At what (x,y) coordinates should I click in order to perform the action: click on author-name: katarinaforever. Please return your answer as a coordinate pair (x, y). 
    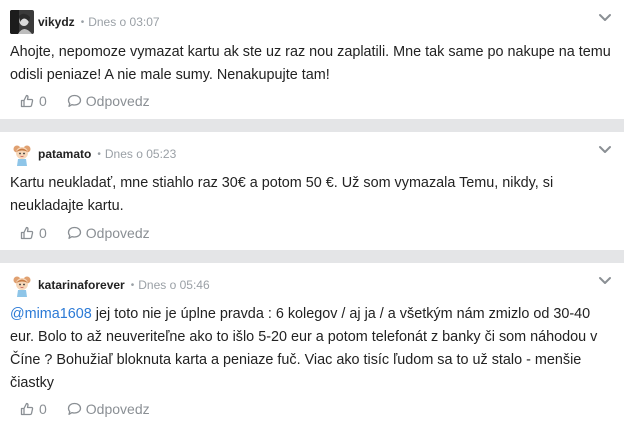
    Looking at the image, I should click on (81, 285).